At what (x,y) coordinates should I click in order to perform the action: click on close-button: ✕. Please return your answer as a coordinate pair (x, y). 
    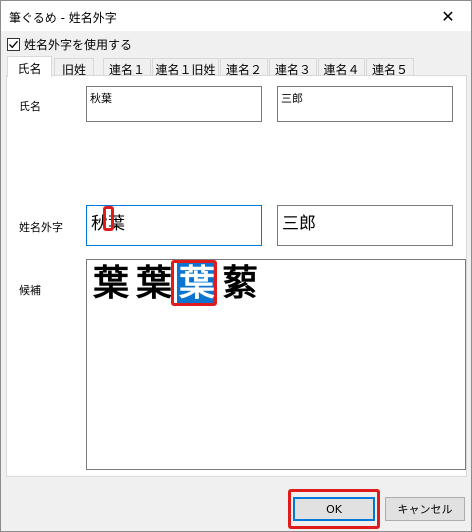
    Looking at the image, I should click on (448, 16).